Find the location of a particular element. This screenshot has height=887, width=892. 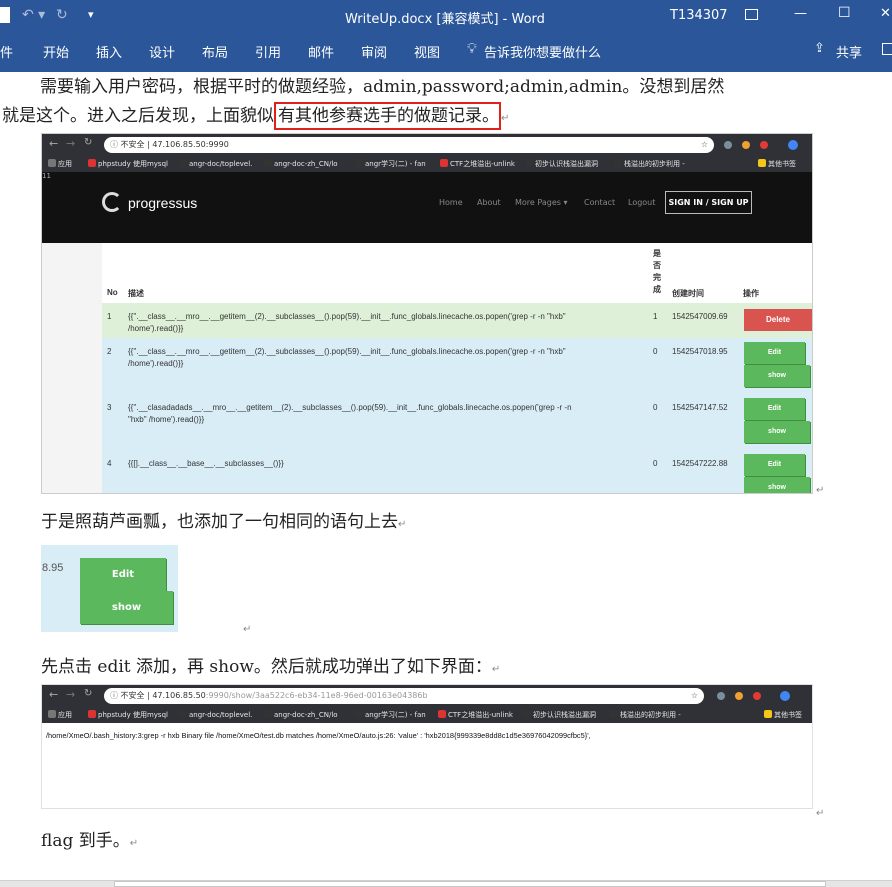

paragraph-3: 先点击 edit 添加，再 show。然后就成功弹出了如下界面：↵ is located at coordinates (270, 664).